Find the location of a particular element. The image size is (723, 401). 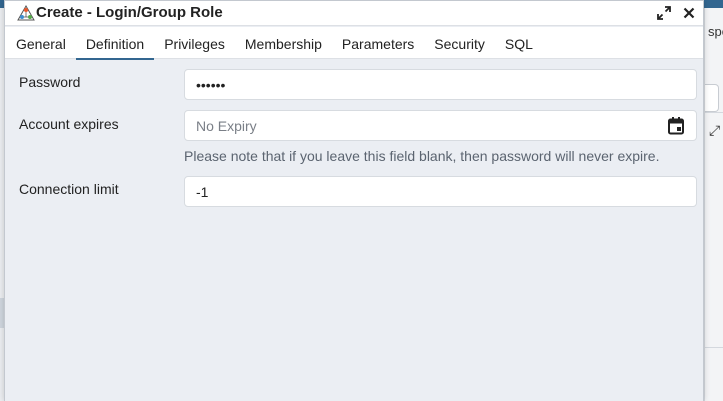

background-expand-icon: ⤢ is located at coordinates (714, 130).